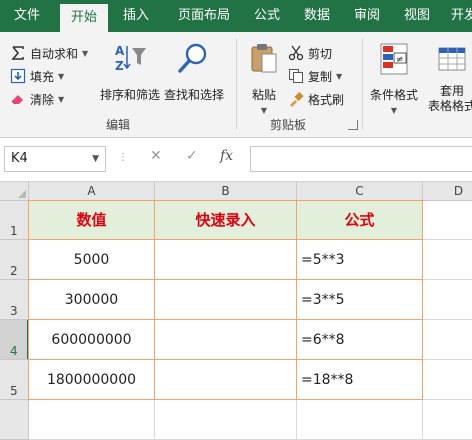 Image resolution: width=472 pixels, height=440 pixels. I want to click on cancel-icon: ✕, so click(156, 156).